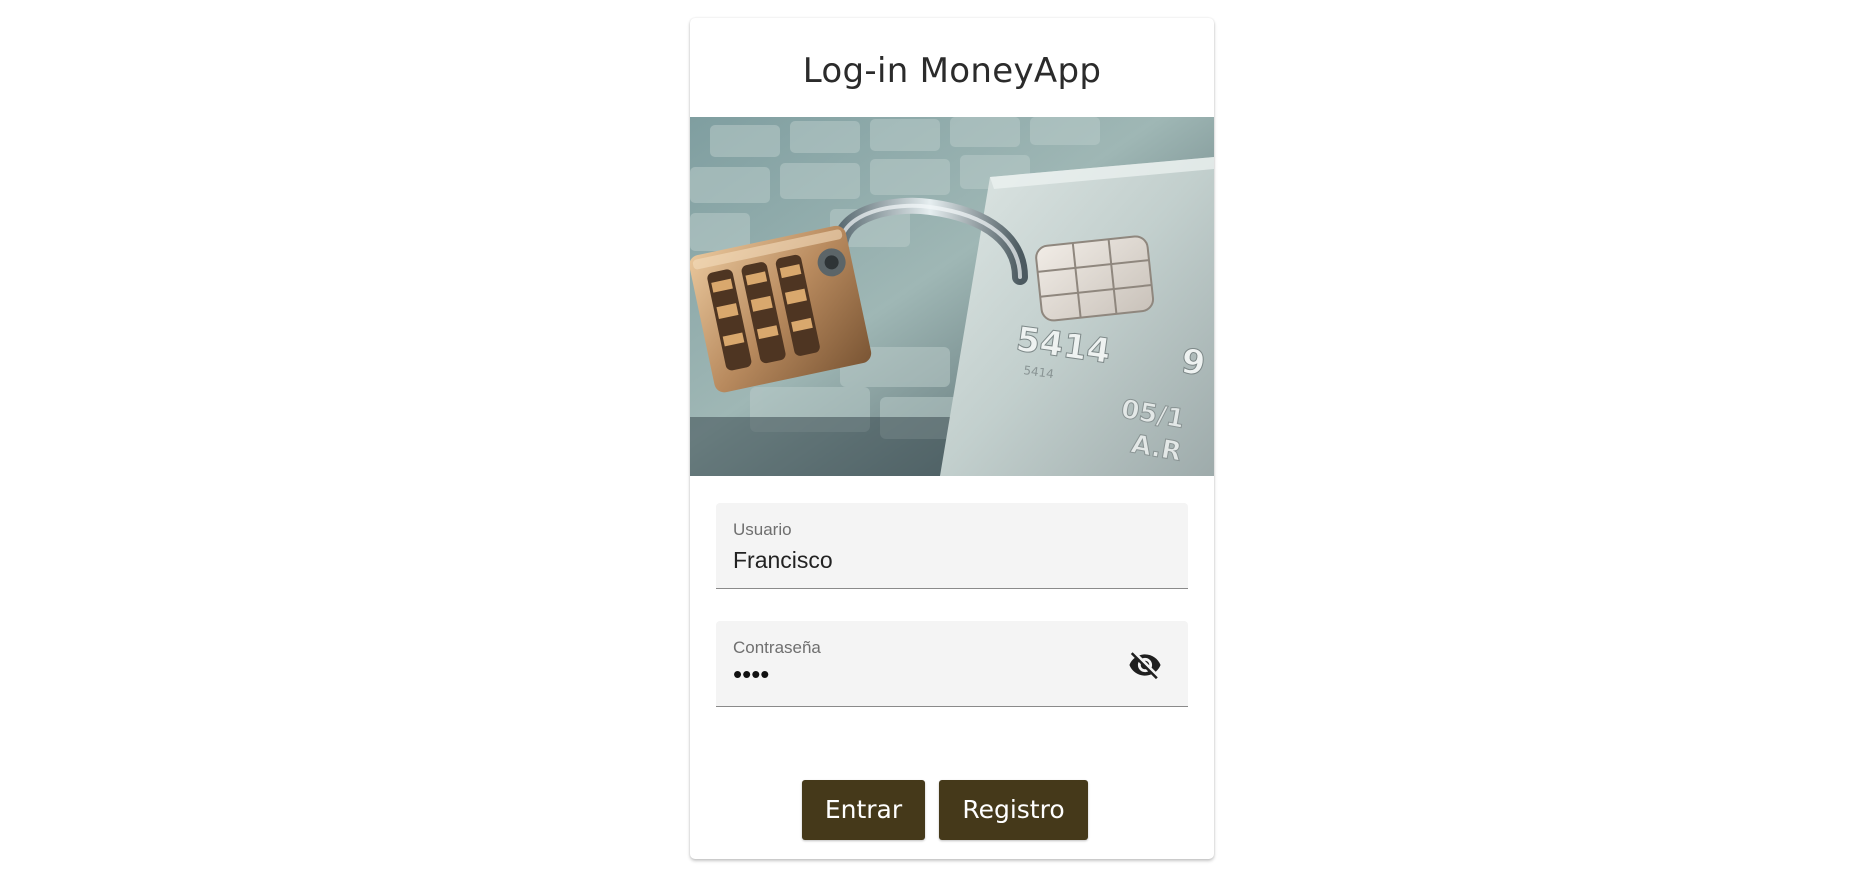 The width and height of the screenshot is (1872, 872). I want to click on register-button: Registro, so click(1013, 810).